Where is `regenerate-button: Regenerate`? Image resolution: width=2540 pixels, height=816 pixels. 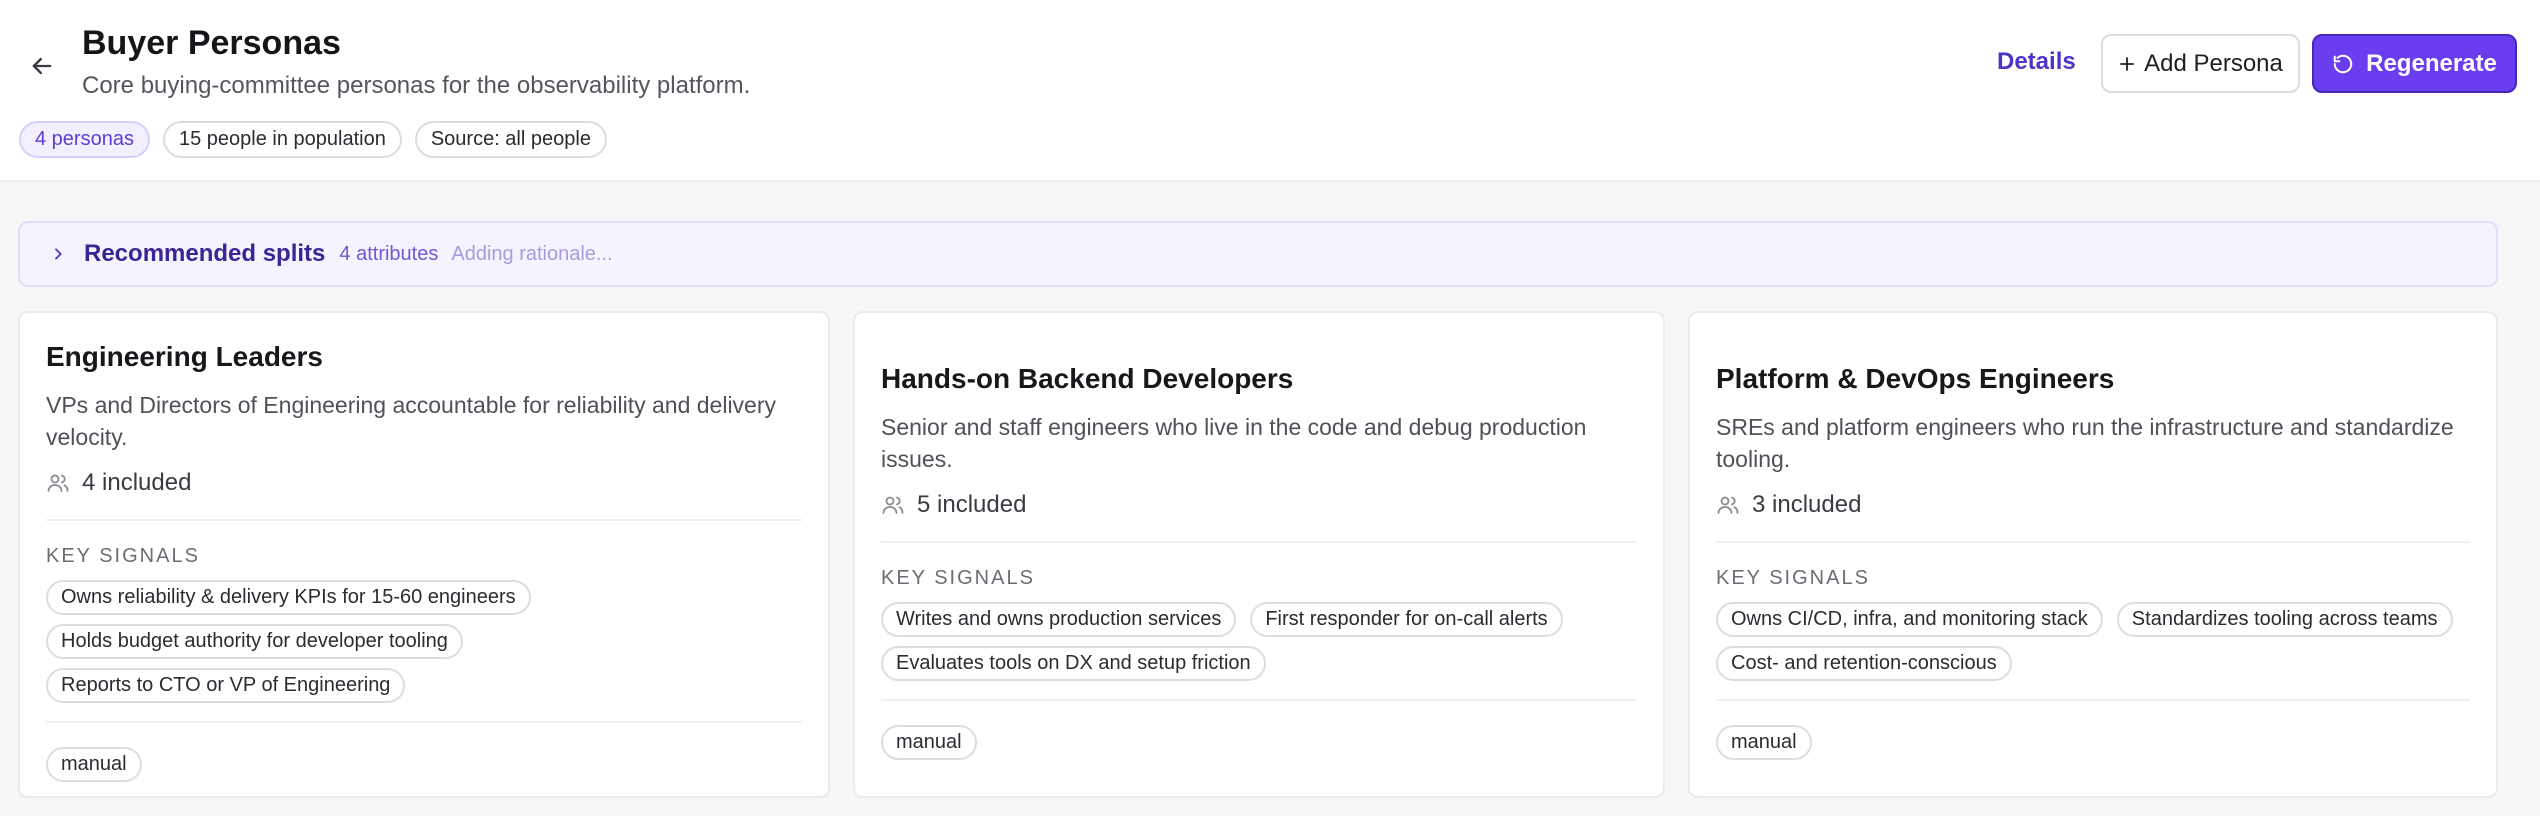
regenerate-button: Regenerate is located at coordinates (2414, 63).